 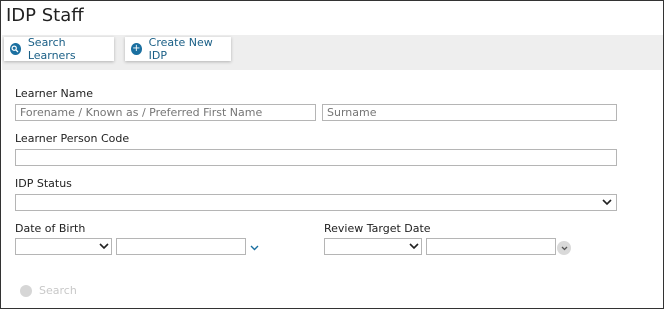 What do you see at coordinates (58, 290) in the screenshot?
I see `search-button-label: Search` at bounding box center [58, 290].